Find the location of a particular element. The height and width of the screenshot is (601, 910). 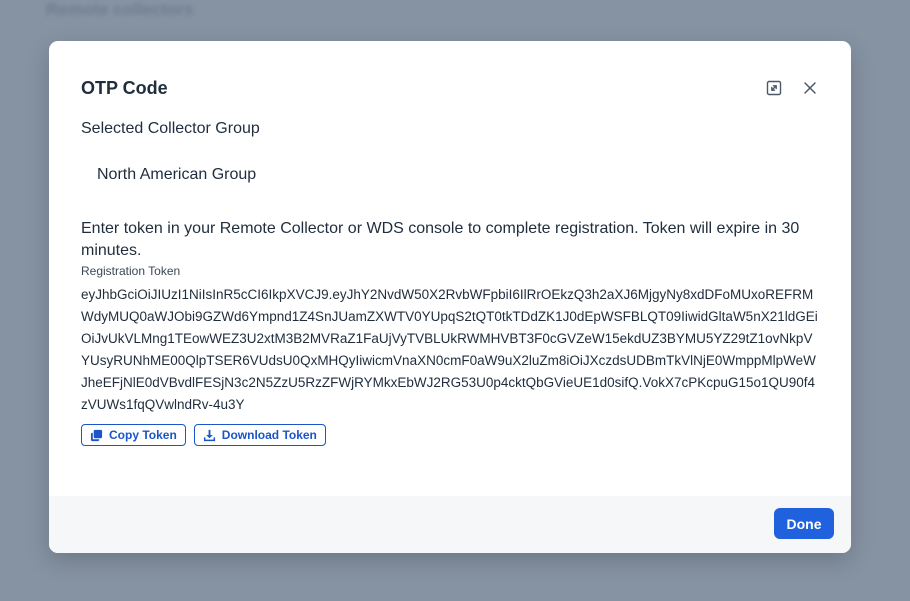

download-token-label: Download Token is located at coordinates (269, 435).